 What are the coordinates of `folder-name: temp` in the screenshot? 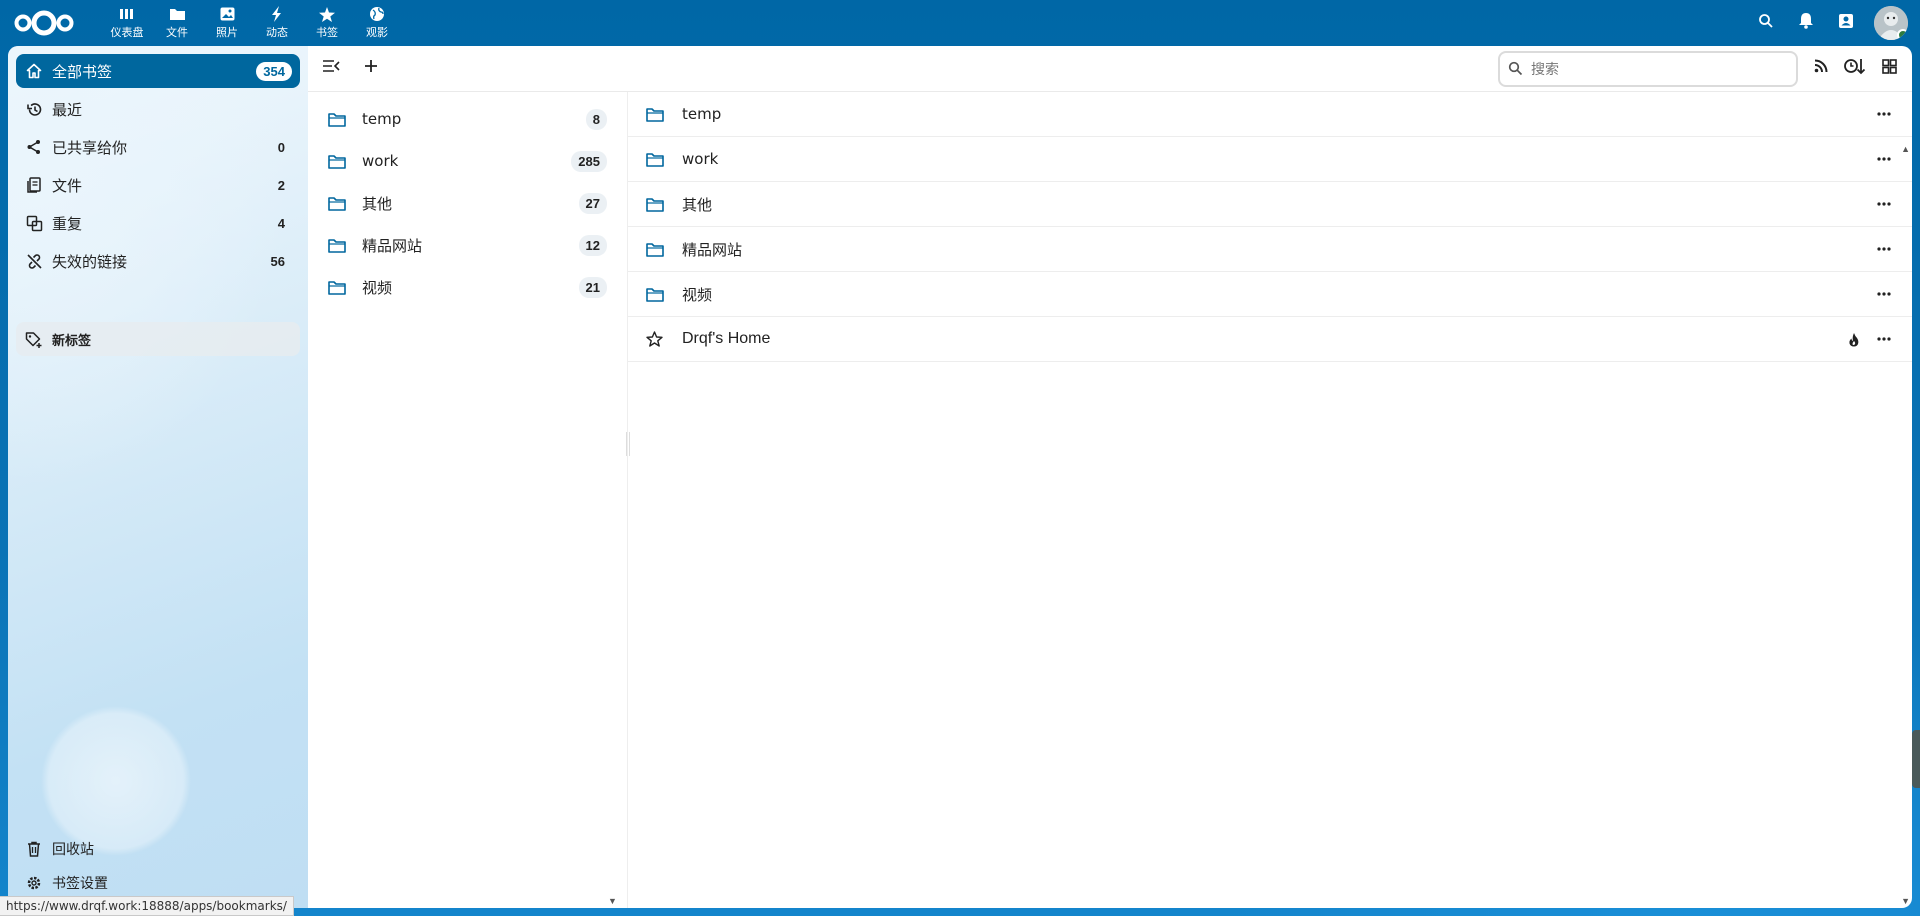 It's located at (382, 119).